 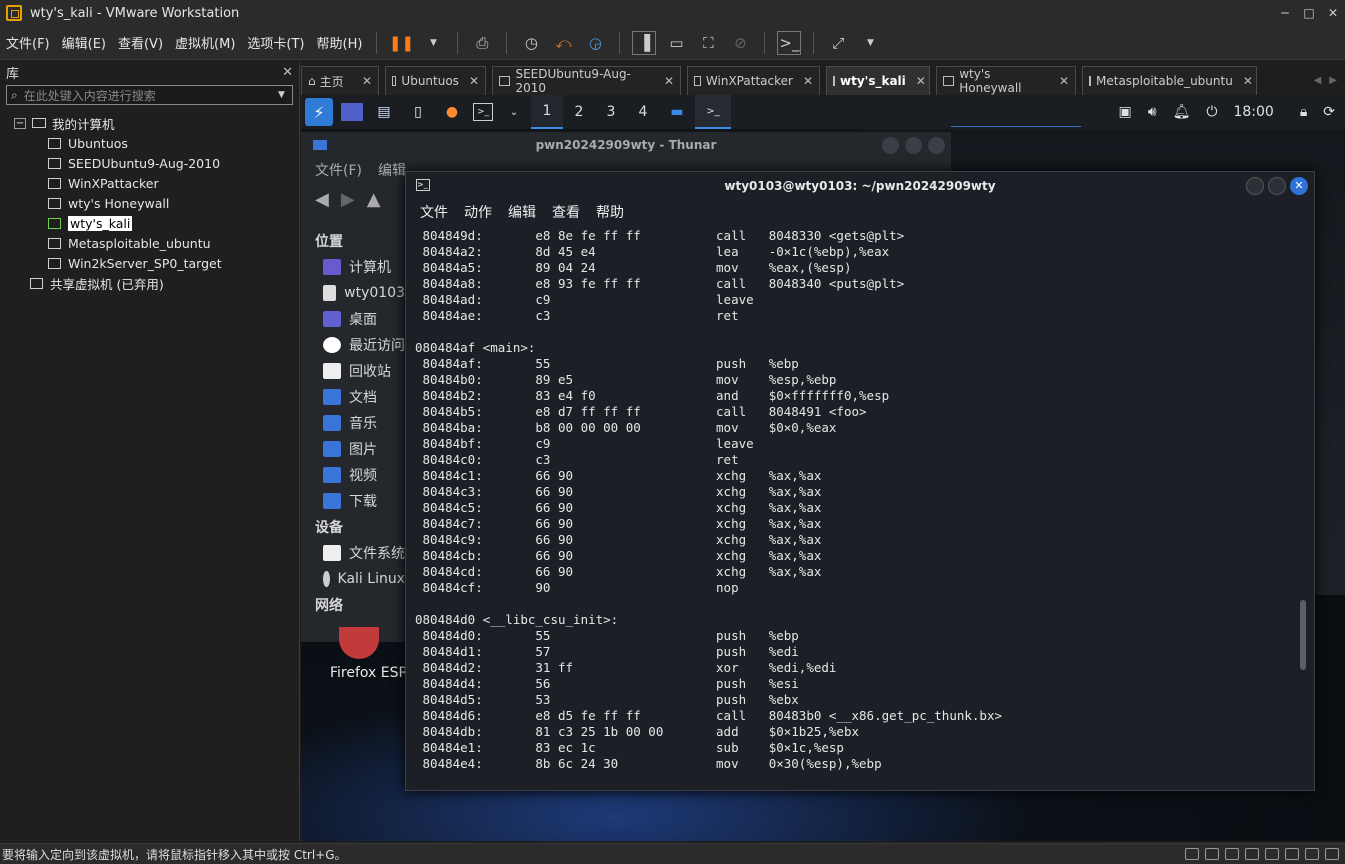 What do you see at coordinates (1285, 13) in the screenshot?
I see `minimize-icon: ─` at bounding box center [1285, 13].